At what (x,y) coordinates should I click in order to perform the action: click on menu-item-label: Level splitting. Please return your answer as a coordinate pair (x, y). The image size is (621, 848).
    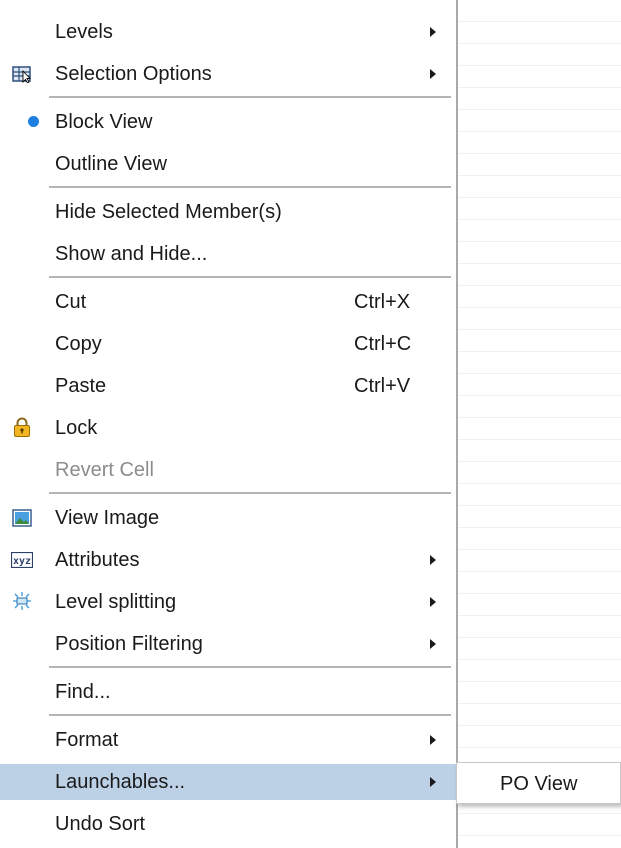
    Looking at the image, I should click on (116, 602).